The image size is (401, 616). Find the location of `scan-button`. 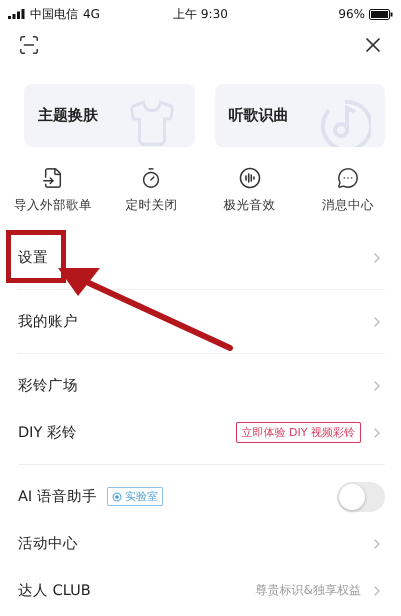

scan-button is located at coordinates (29, 45).